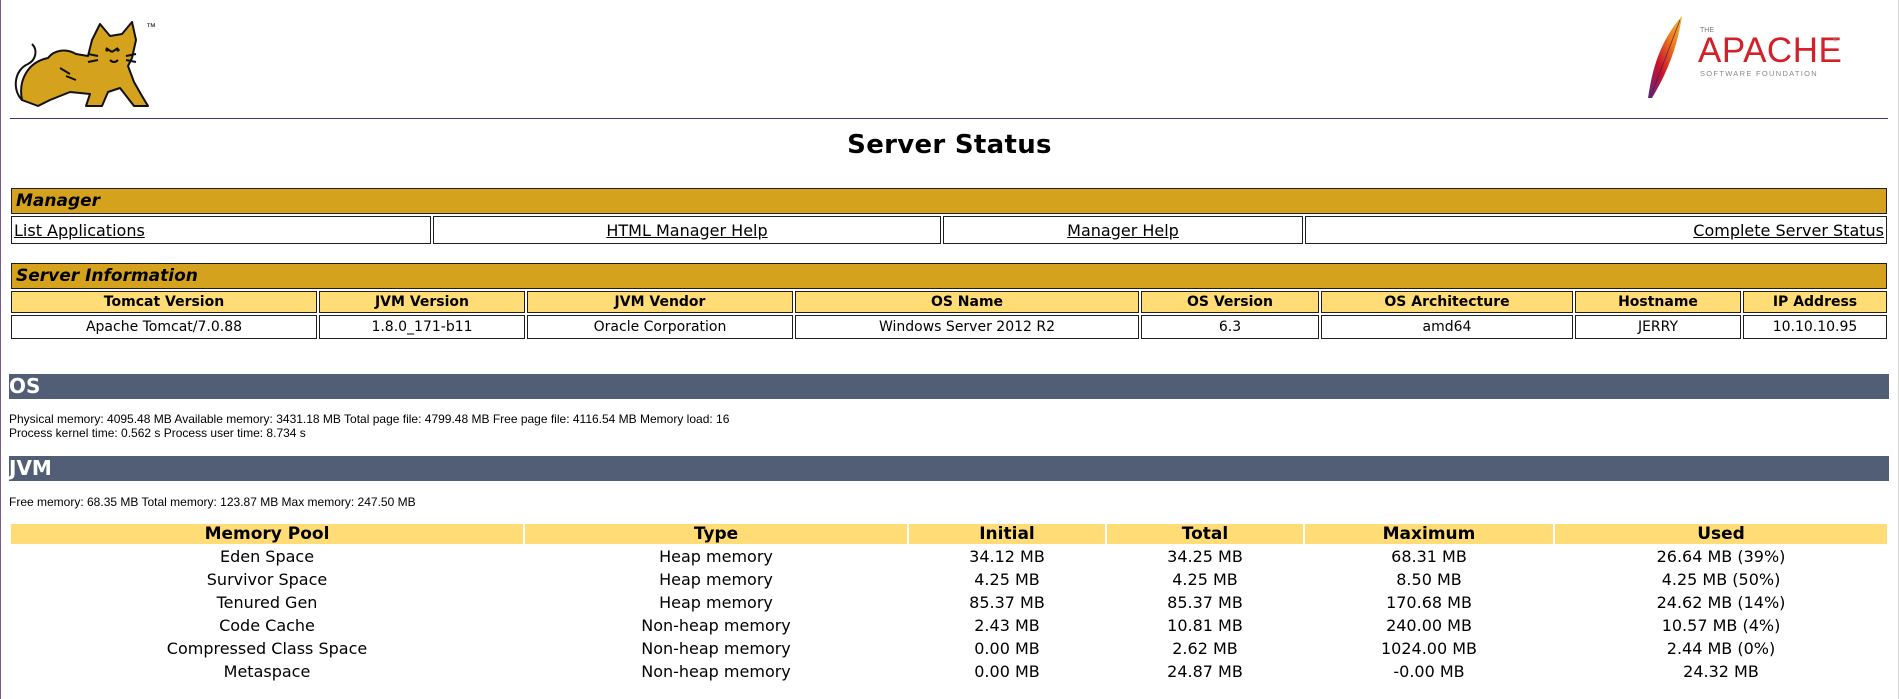  What do you see at coordinates (1815, 302) in the screenshot?
I see `column-header: IP Address` at bounding box center [1815, 302].